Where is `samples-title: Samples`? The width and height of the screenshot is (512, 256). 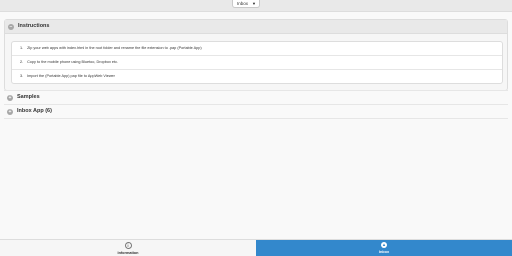
samples-title: Samples is located at coordinates (28, 97).